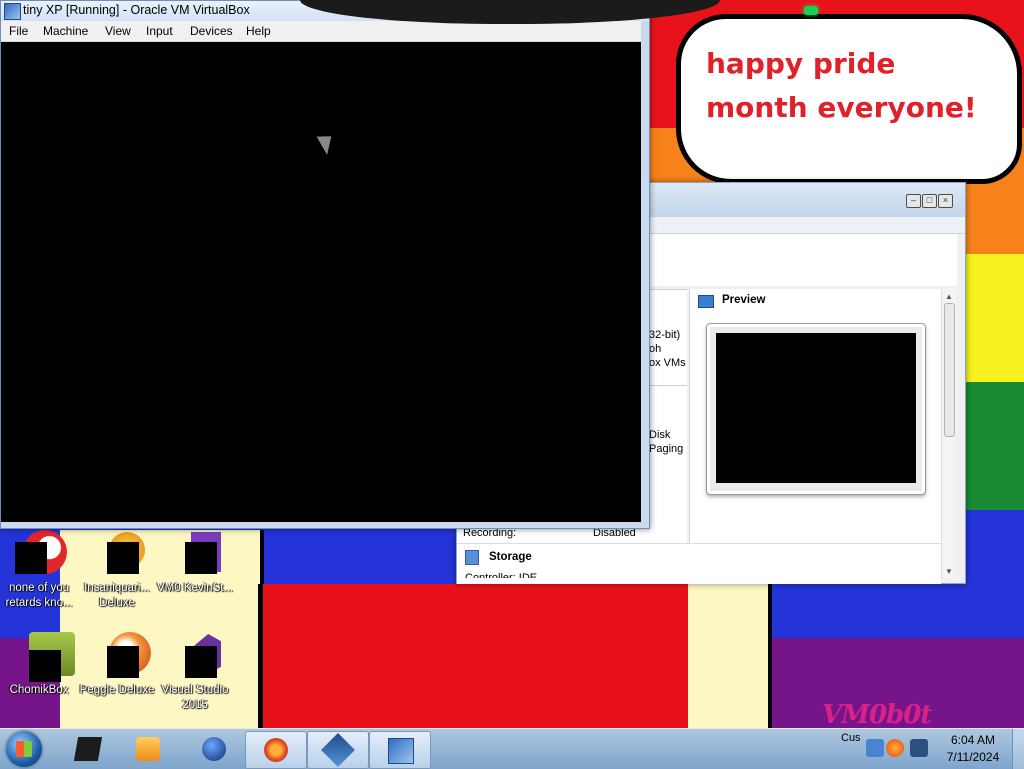 The image size is (1024, 769). What do you see at coordinates (119, 554) in the screenshot?
I see `fish-icon` at bounding box center [119, 554].